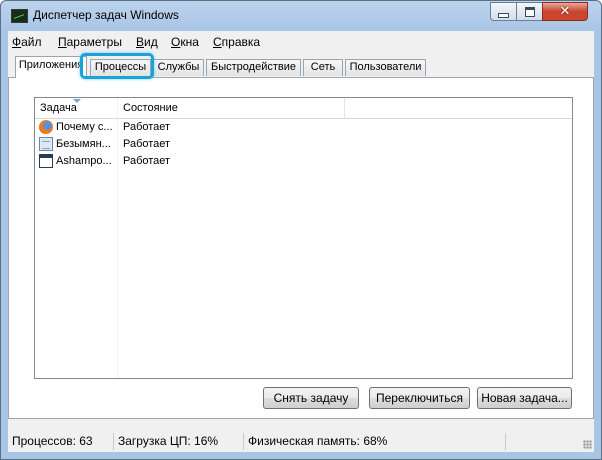 The height and width of the screenshot is (460, 602). What do you see at coordinates (303, 144) in the screenshot?
I see `list-item: Безымян... Работает` at bounding box center [303, 144].